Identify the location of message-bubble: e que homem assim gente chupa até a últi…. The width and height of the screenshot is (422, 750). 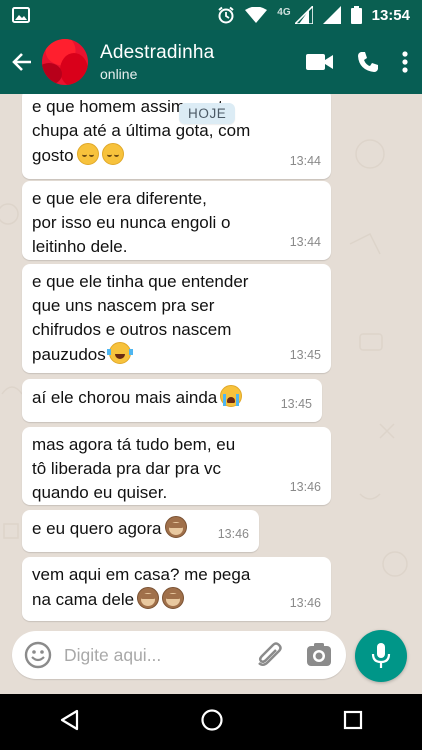
(176, 136).